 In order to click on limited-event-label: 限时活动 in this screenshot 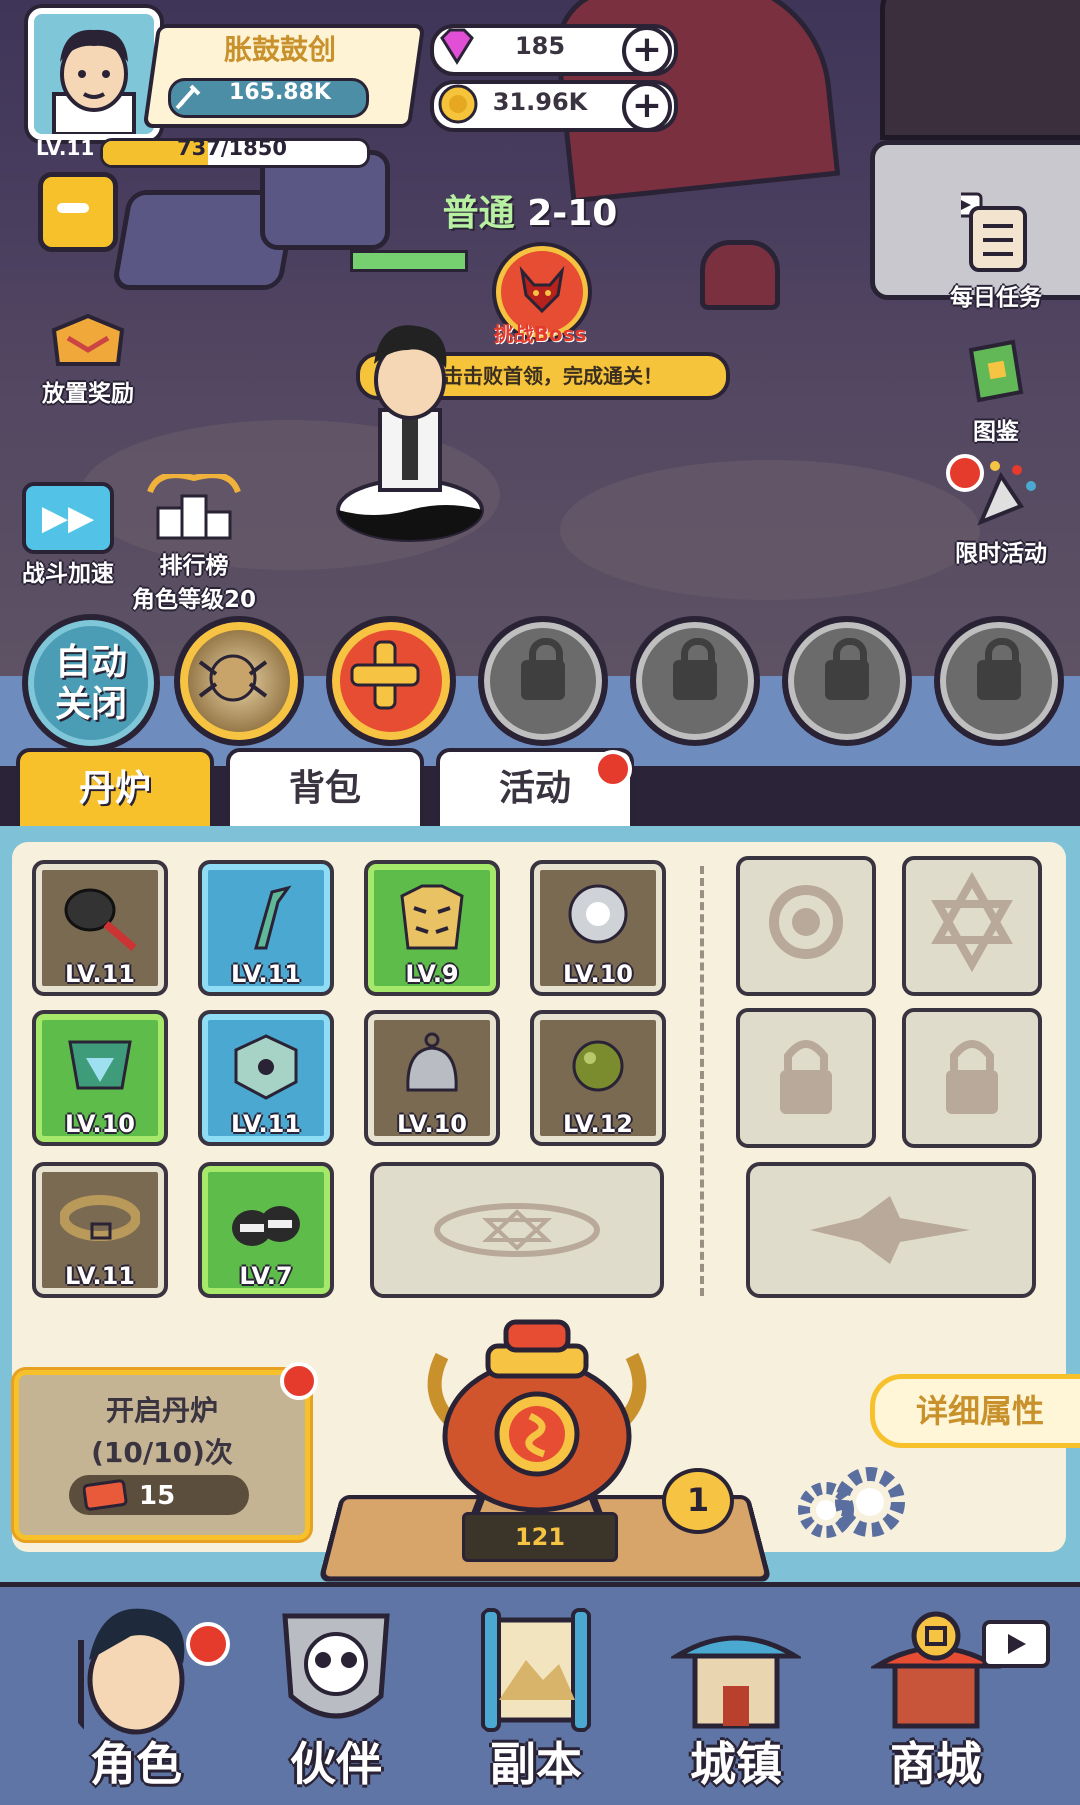, I will do `click(1001, 554)`.